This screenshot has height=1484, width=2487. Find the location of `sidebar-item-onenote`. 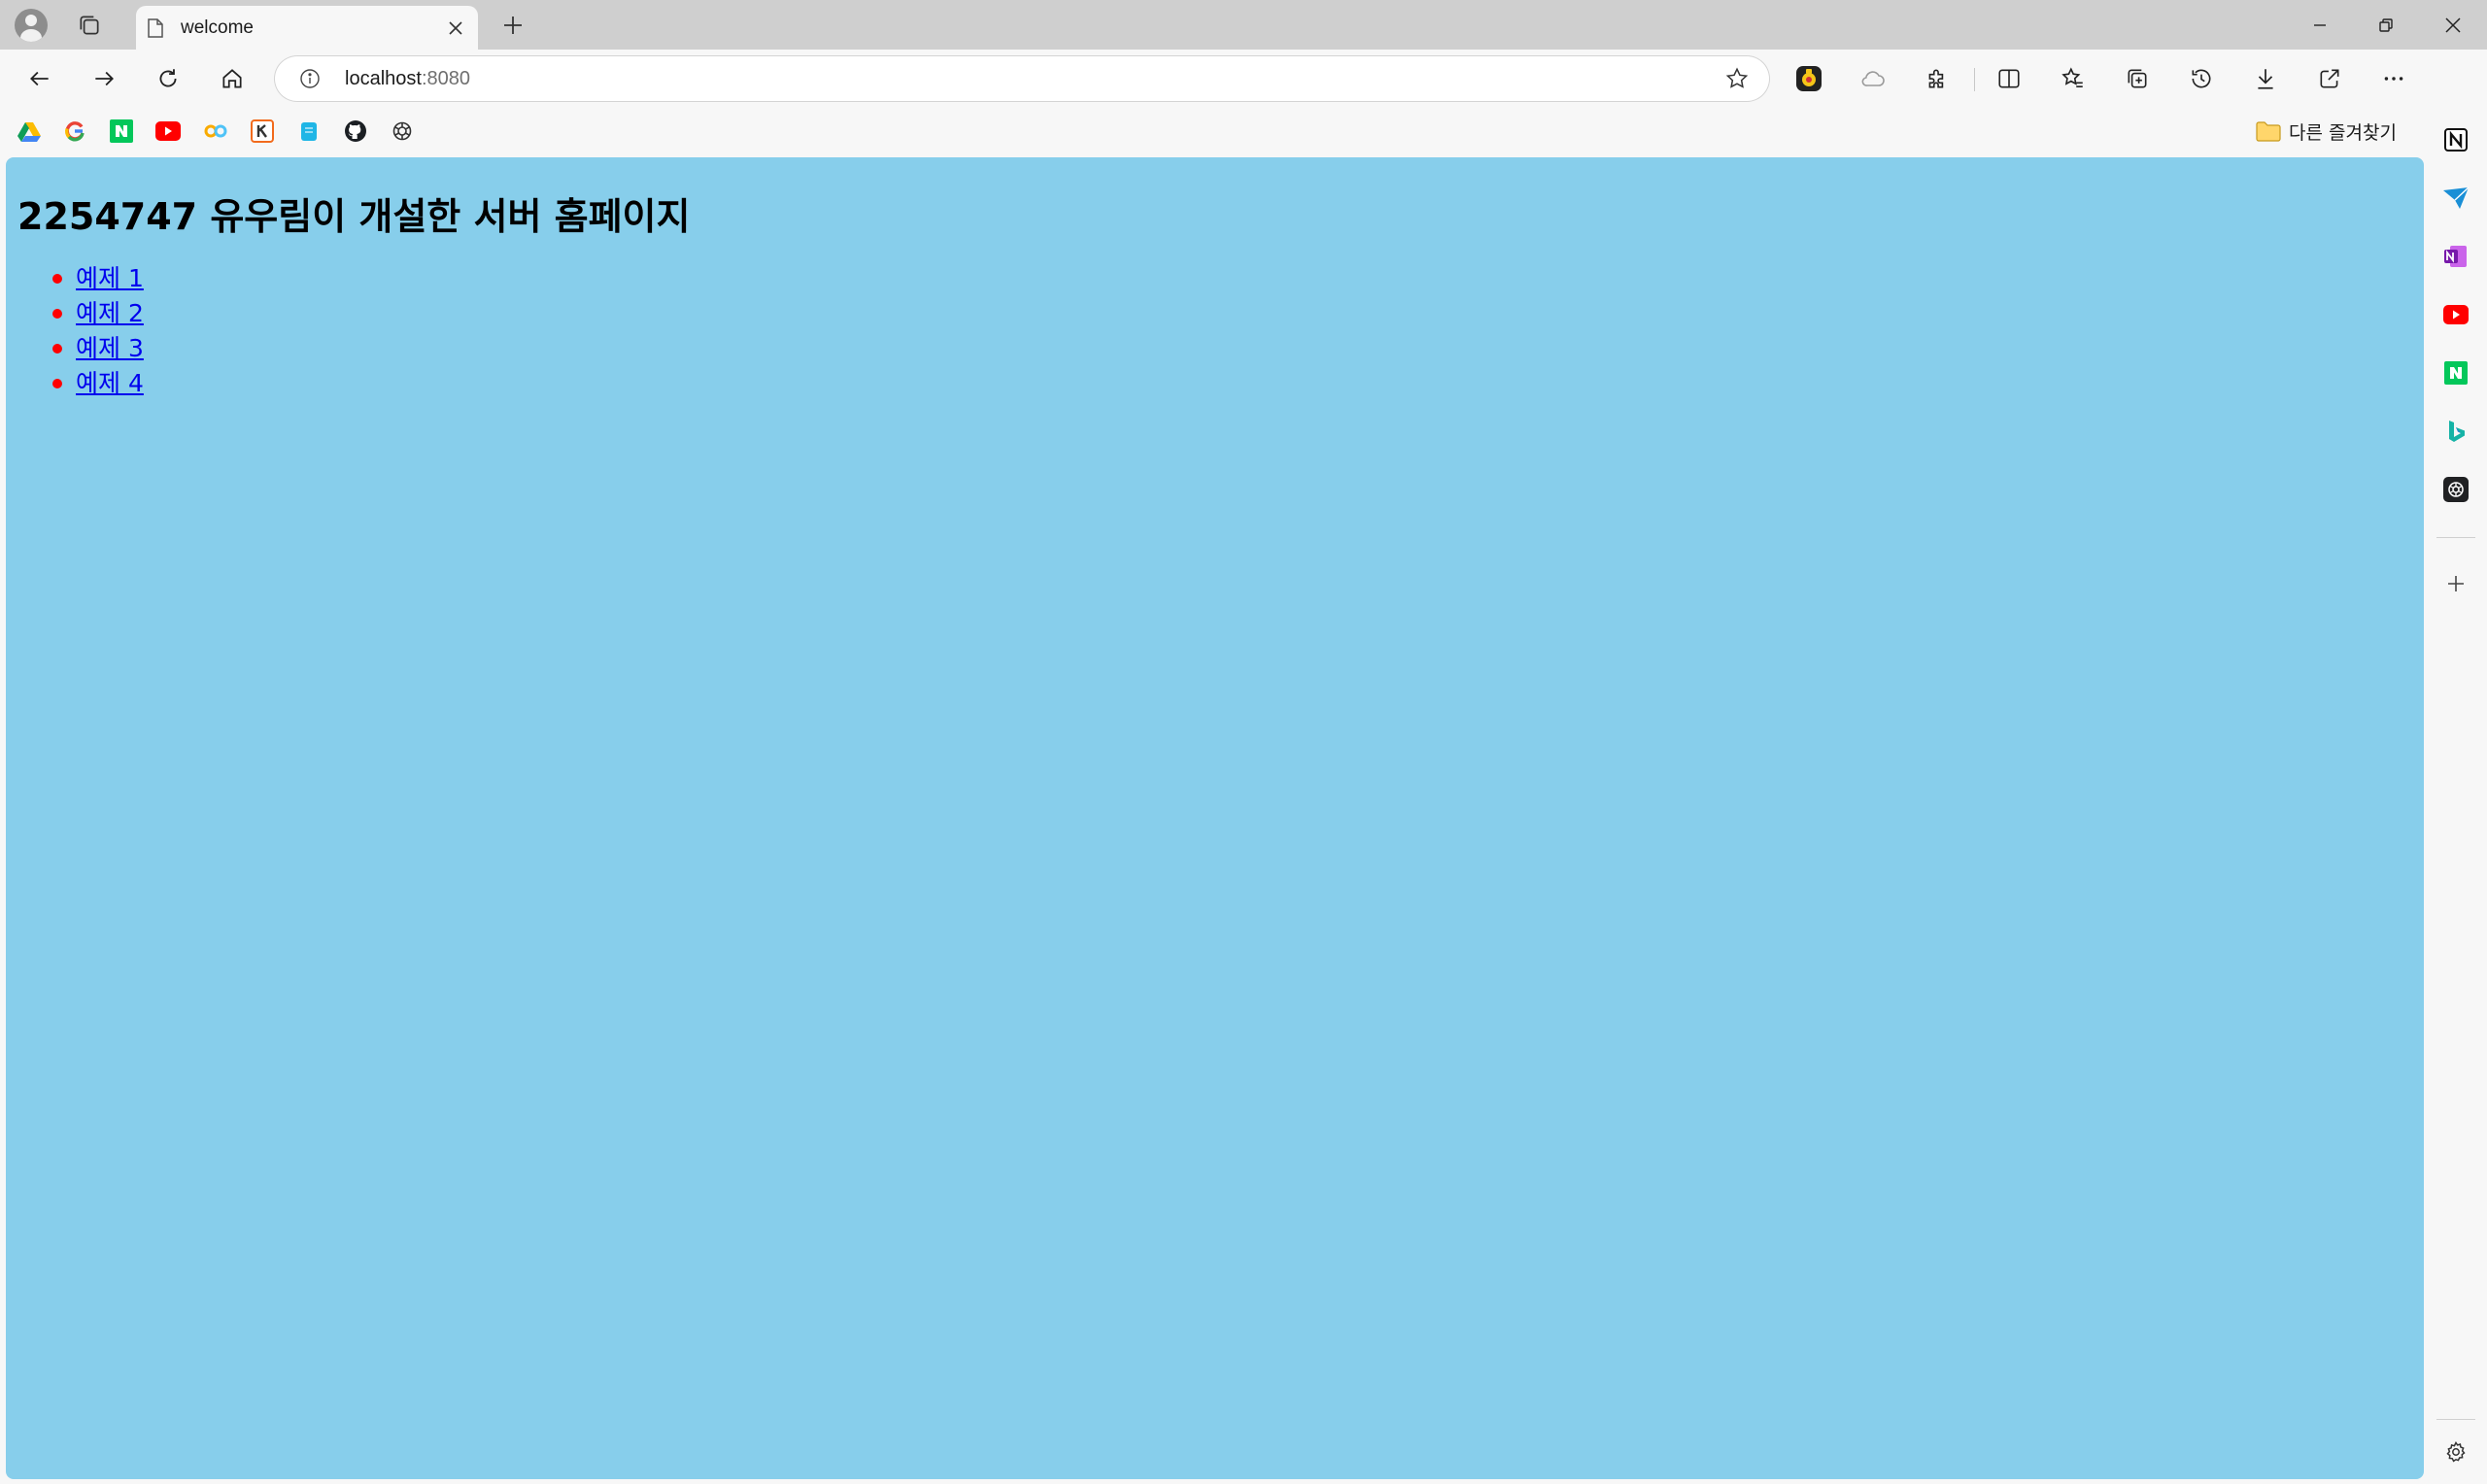

sidebar-item-onenote is located at coordinates (2455, 256).